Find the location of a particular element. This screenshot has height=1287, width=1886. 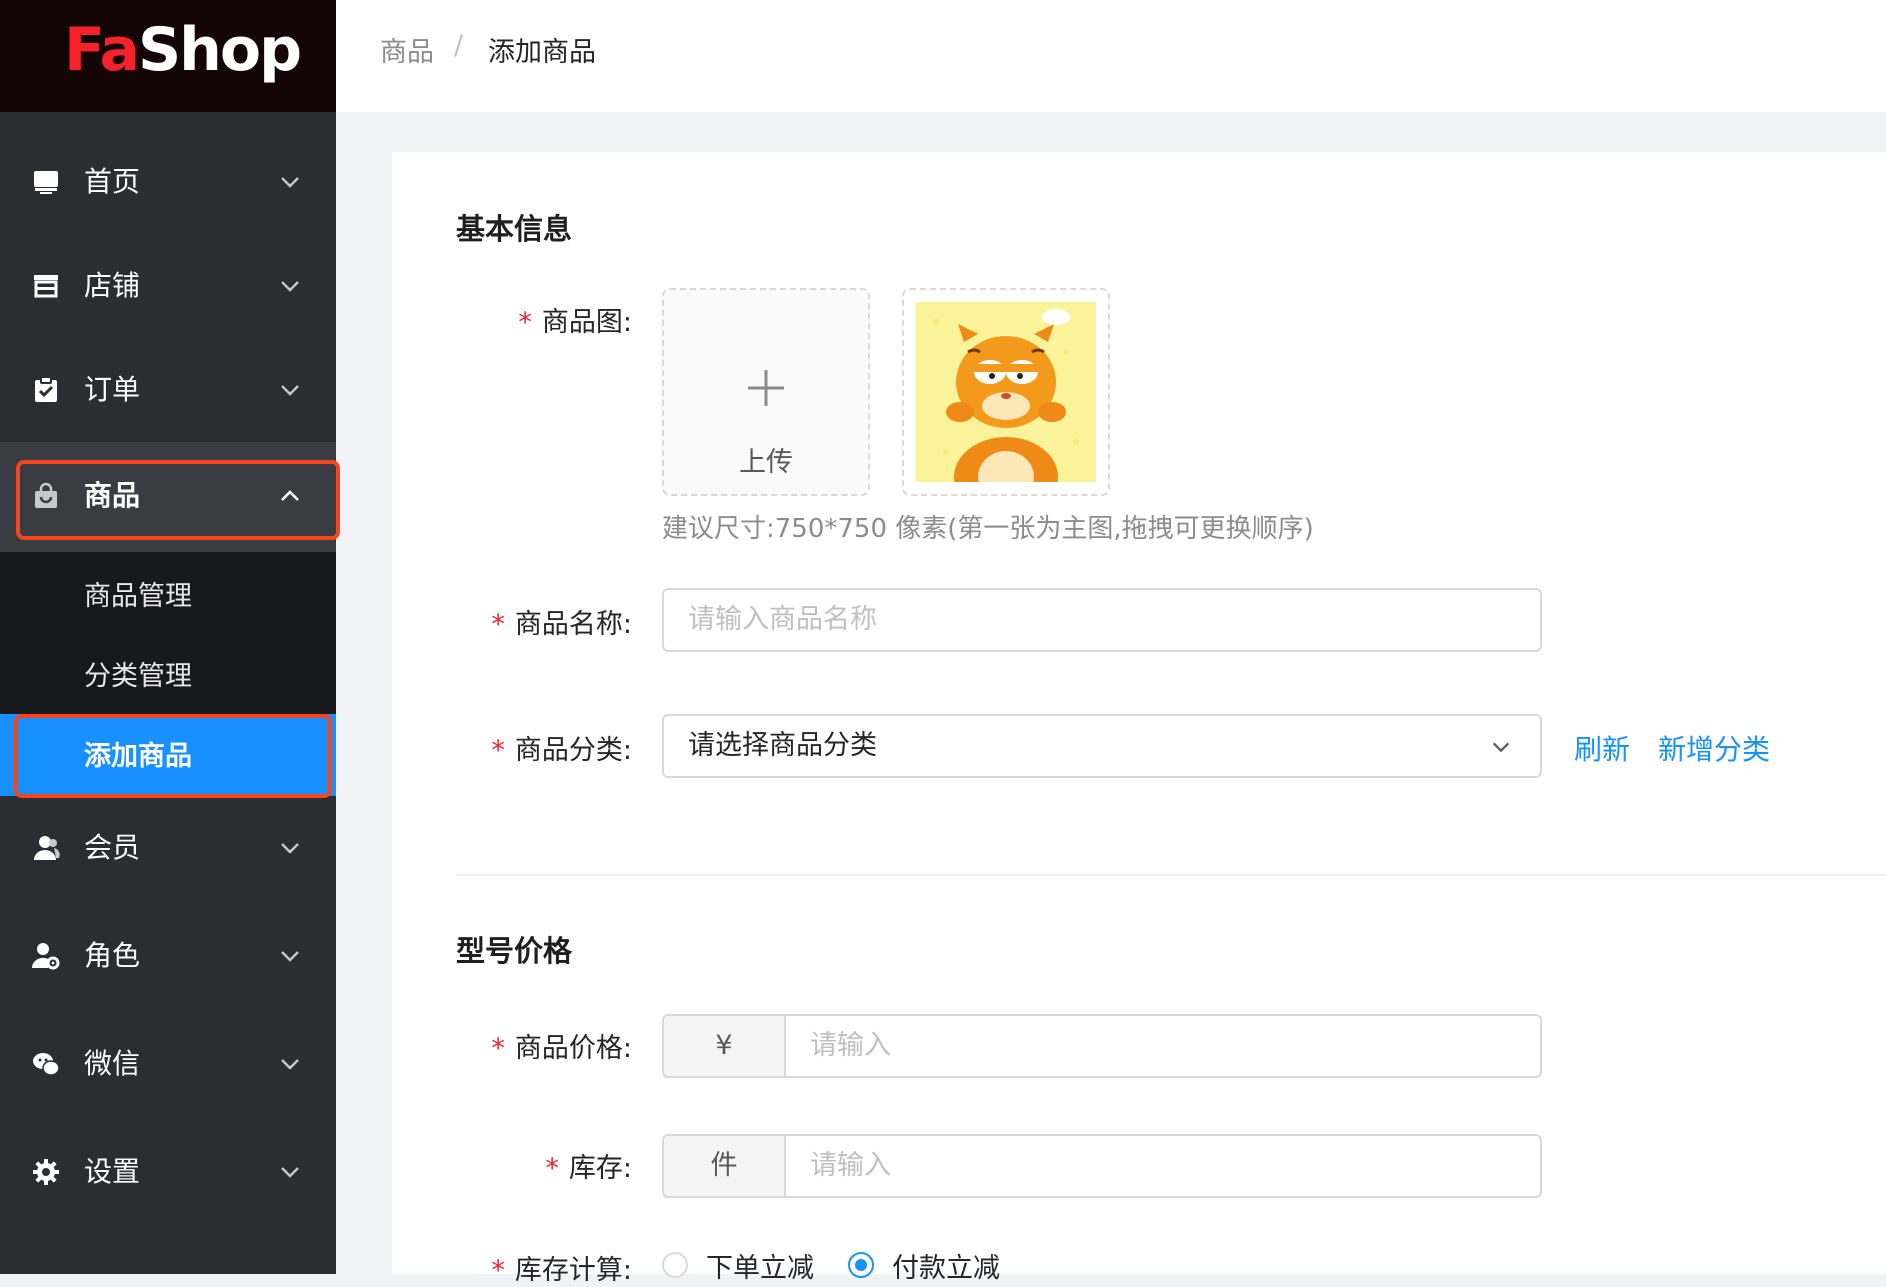

highlight-add-goods is located at coordinates (173, 756).